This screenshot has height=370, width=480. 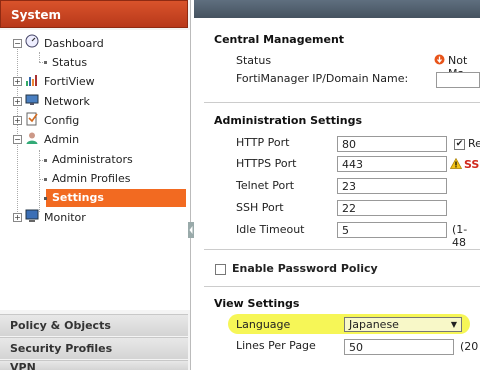 I want to click on telnet-port-input: 23, so click(x=392, y=186).